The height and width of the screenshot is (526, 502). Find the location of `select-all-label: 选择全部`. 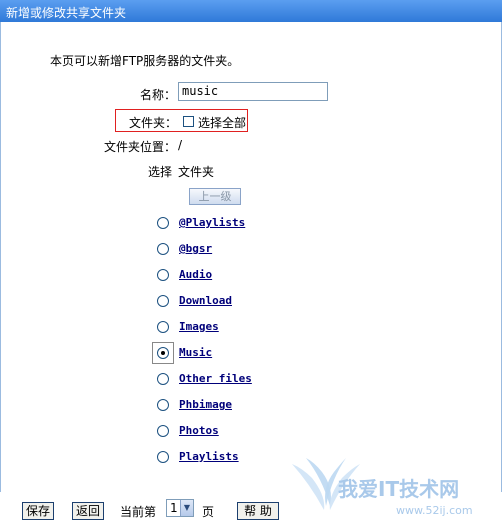

select-all-label: 选择全部 is located at coordinates (222, 123).